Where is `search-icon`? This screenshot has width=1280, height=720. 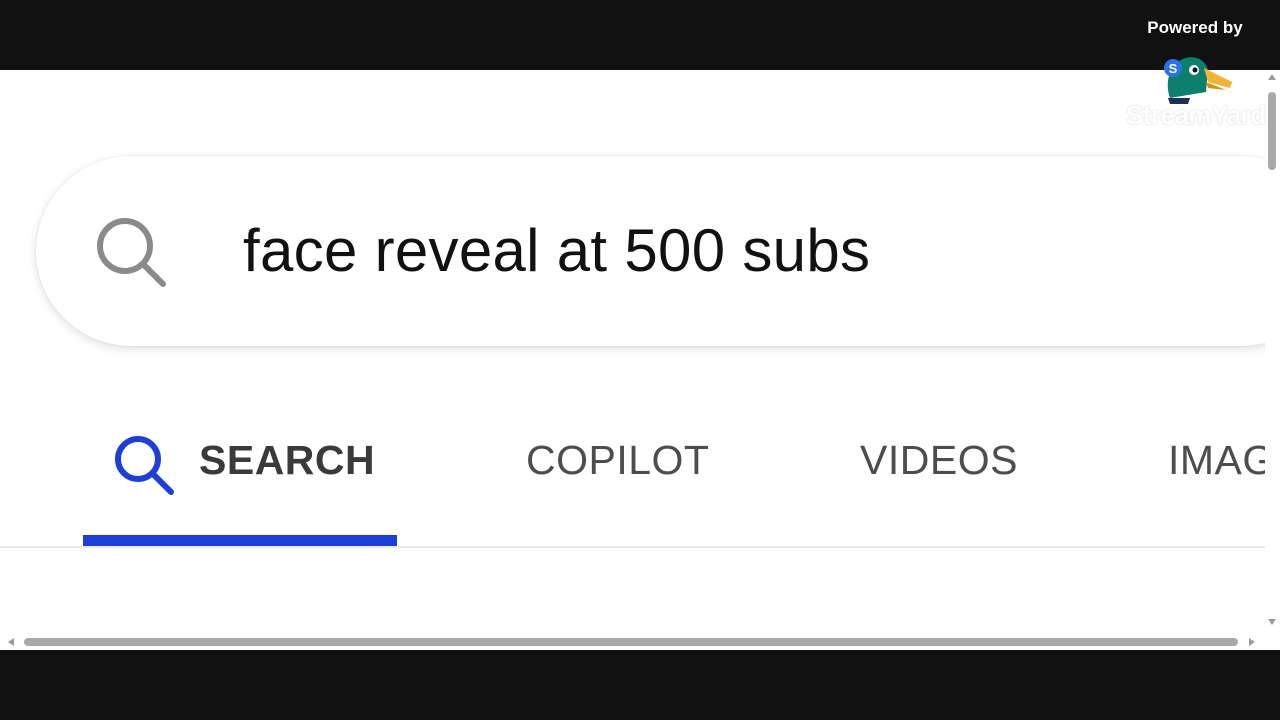
search-icon is located at coordinates (132, 254).